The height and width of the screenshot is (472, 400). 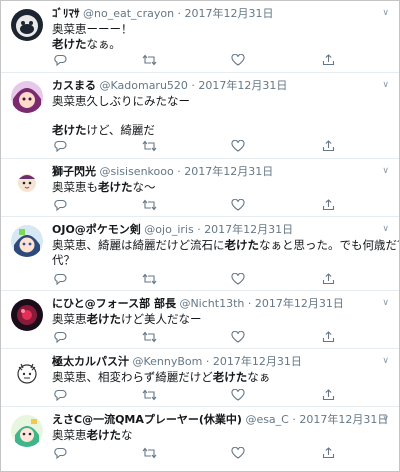 I want to click on tweet-header: ｺﾞﾘﾏｻ @no_eat_crayon · 2017年12月31日, so click(x=221, y=14).